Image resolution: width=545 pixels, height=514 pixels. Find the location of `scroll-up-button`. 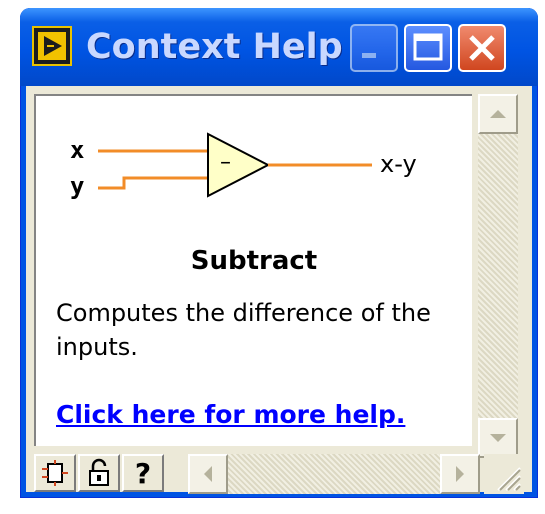

scroll-up-button is located at coordinates (498, 114).